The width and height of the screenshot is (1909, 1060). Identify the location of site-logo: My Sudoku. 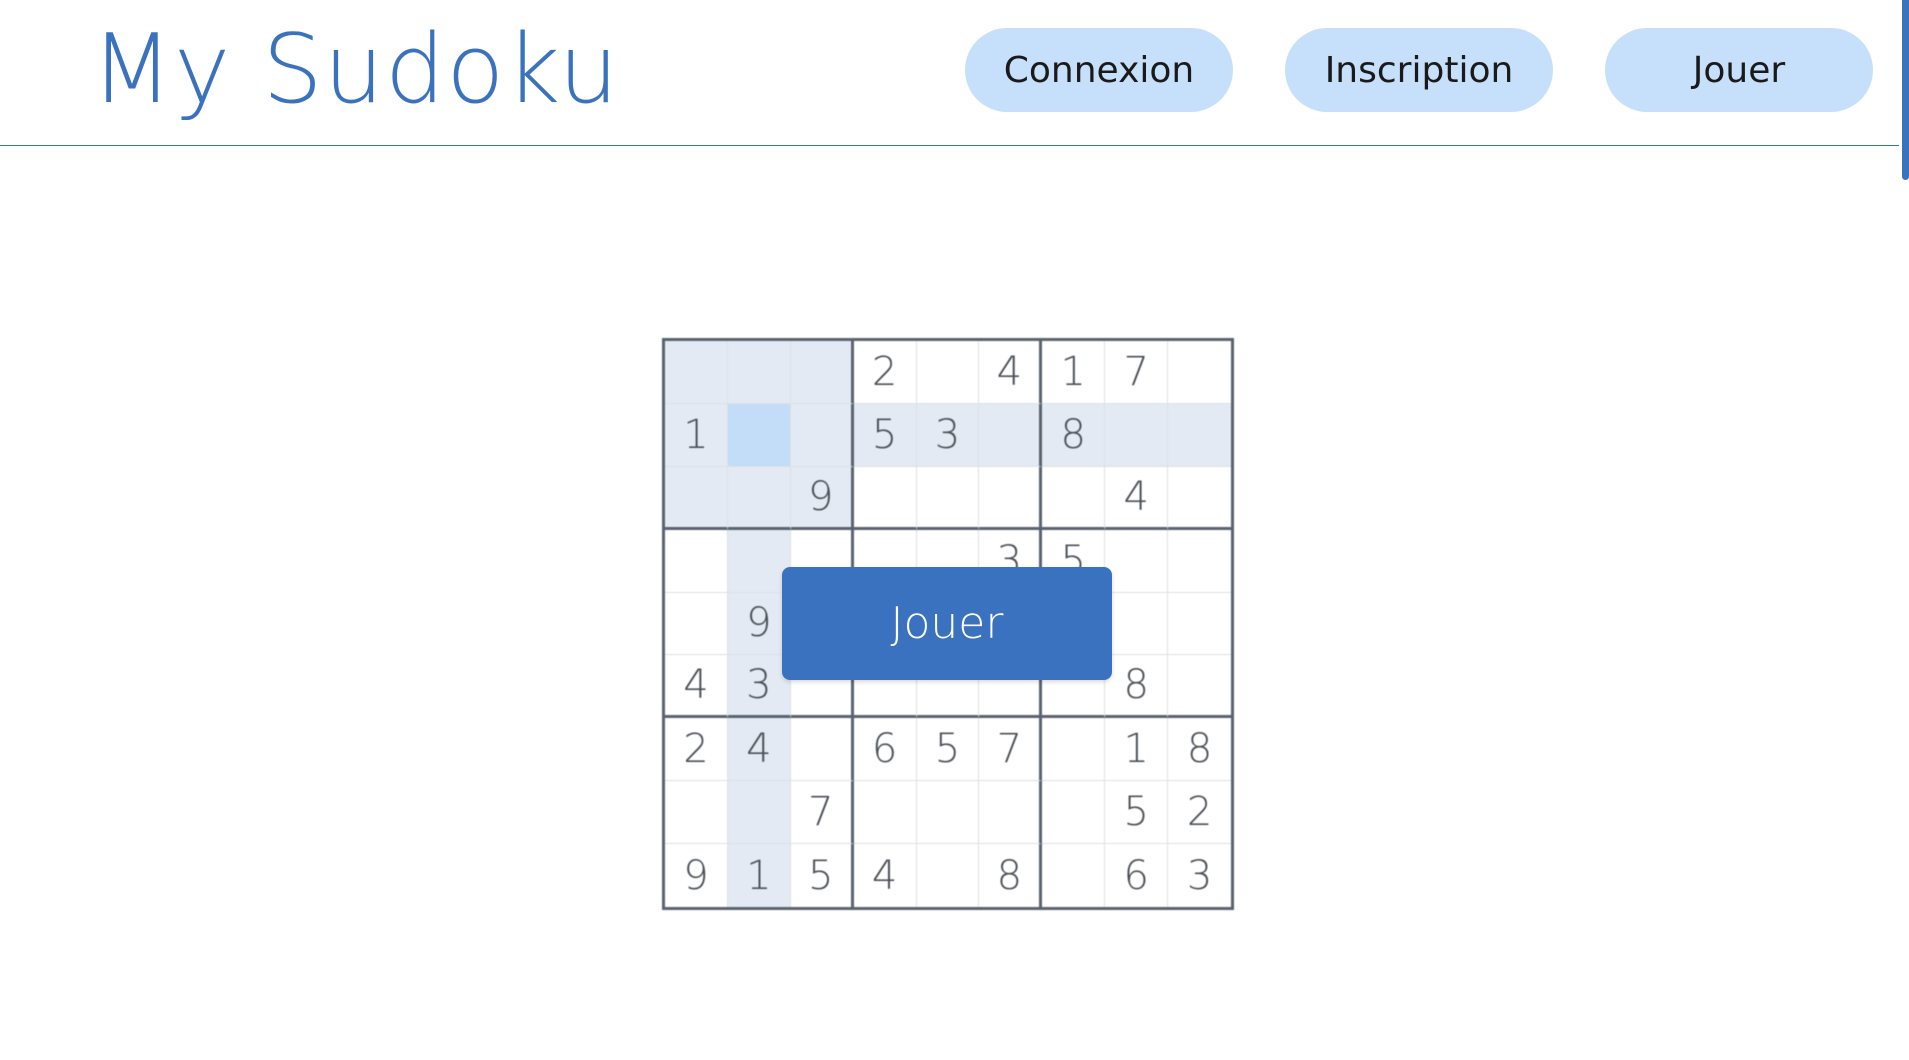
(355, 70).